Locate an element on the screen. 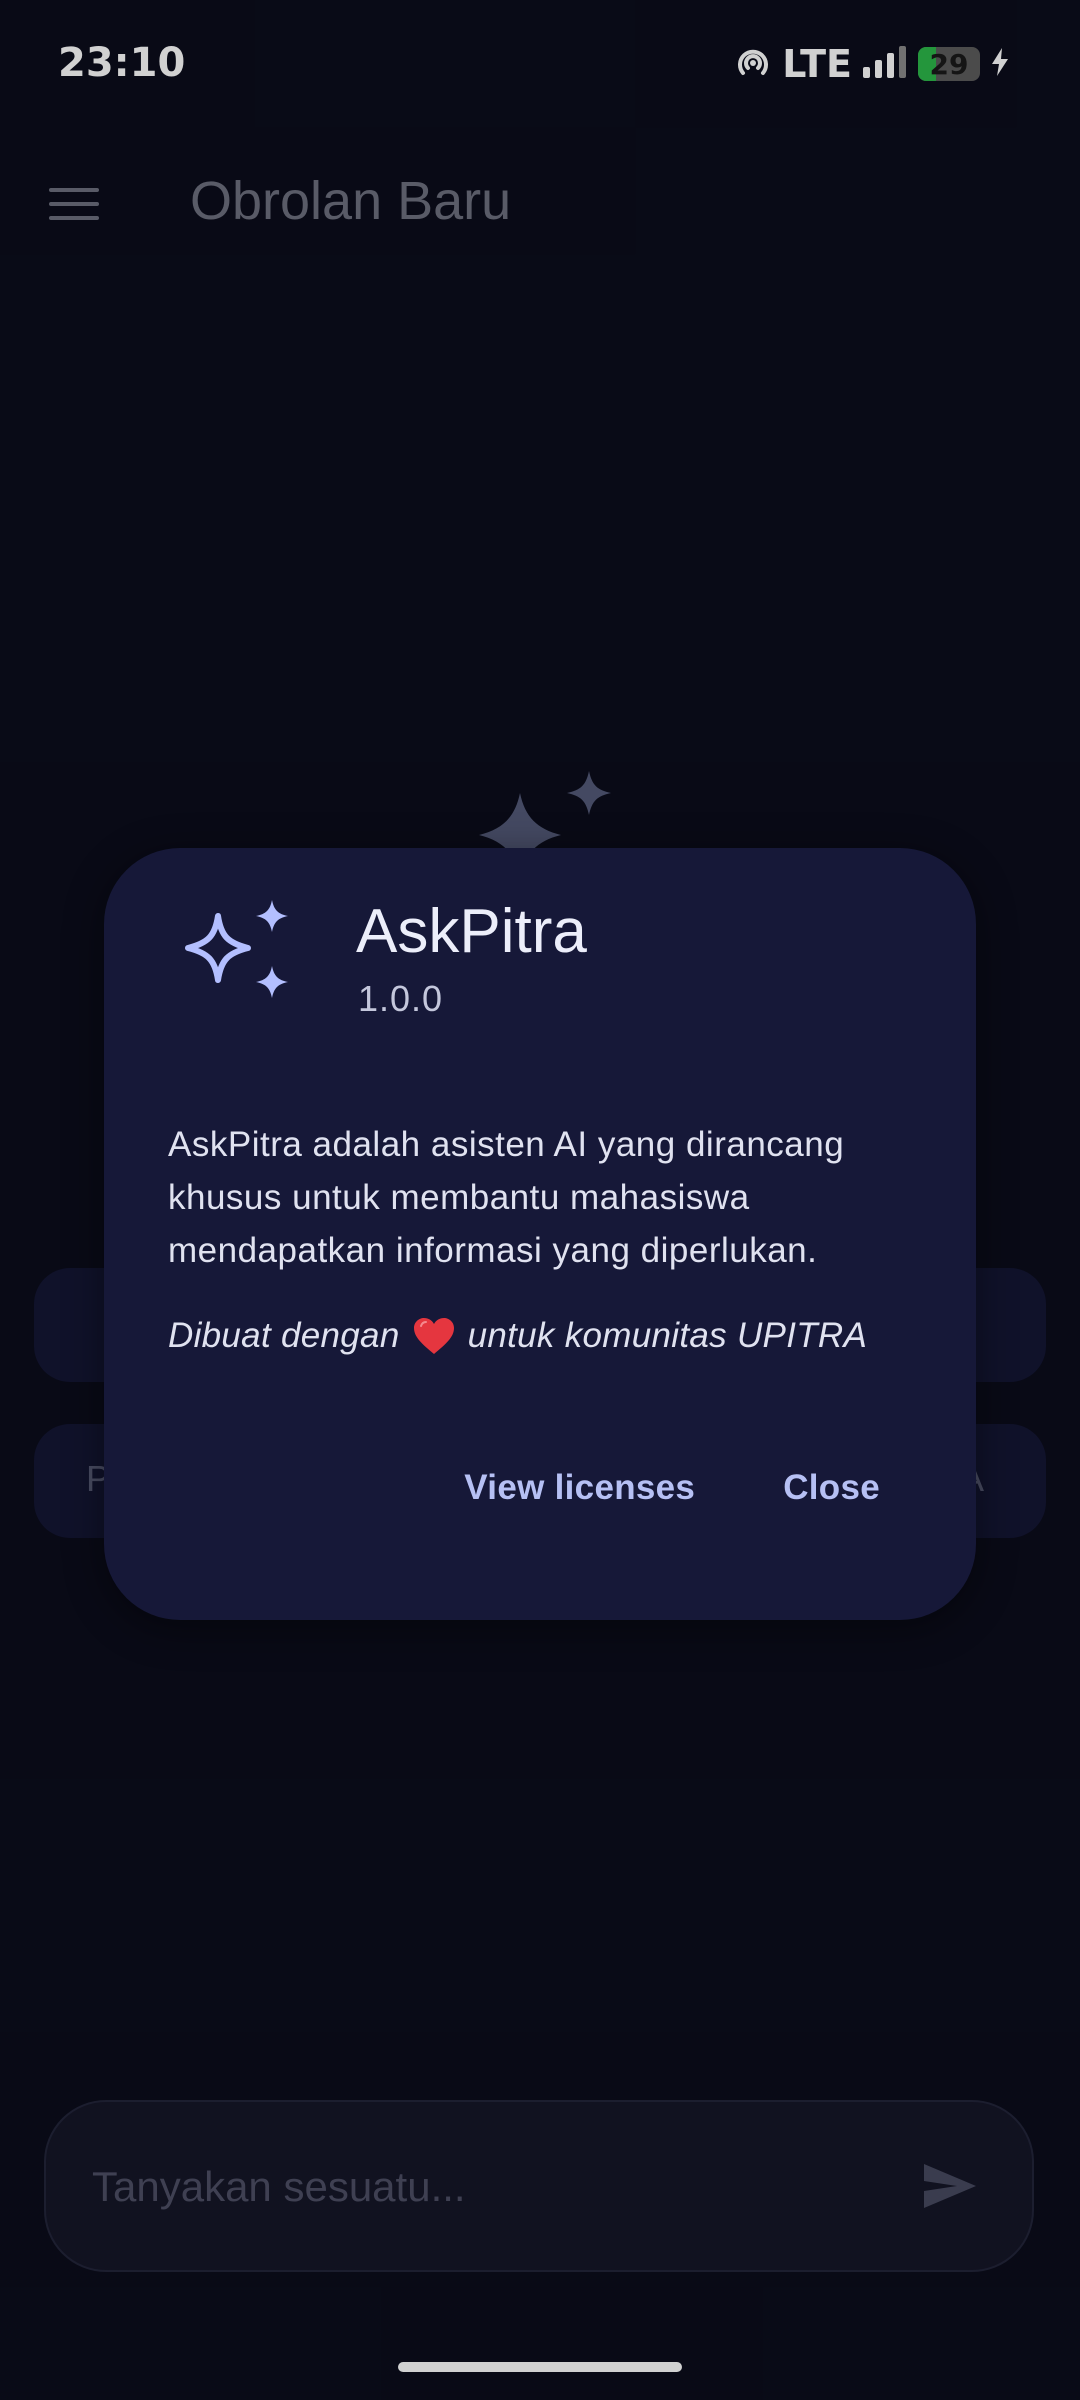 The width and height of the screenshot is (1080, 2400). sparkle-logo-icon is located at coordinates (232, 952).